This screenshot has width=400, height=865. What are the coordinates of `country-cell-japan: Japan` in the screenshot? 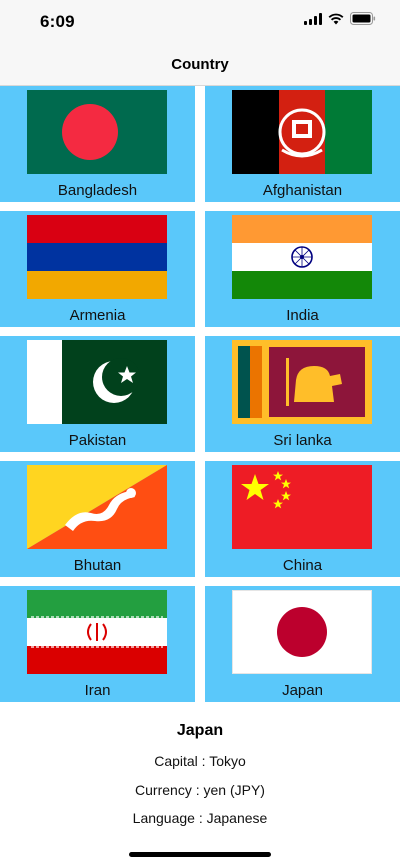 It's located at (302, 644).